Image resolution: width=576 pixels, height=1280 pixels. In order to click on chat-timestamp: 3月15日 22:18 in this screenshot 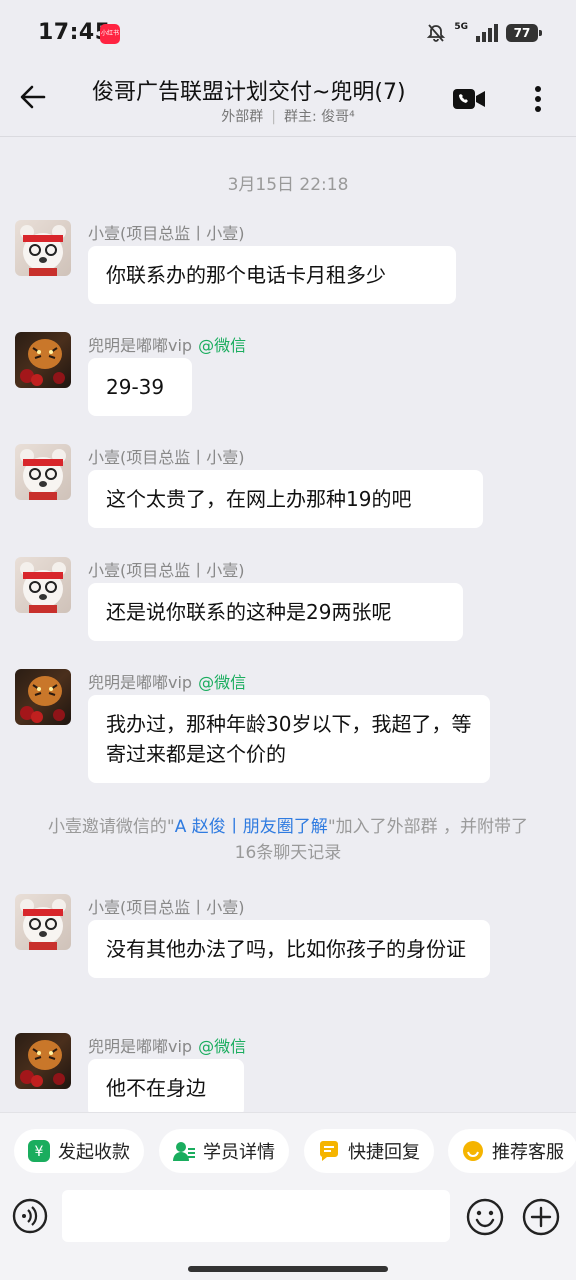, I will do `click(288, 185)`.